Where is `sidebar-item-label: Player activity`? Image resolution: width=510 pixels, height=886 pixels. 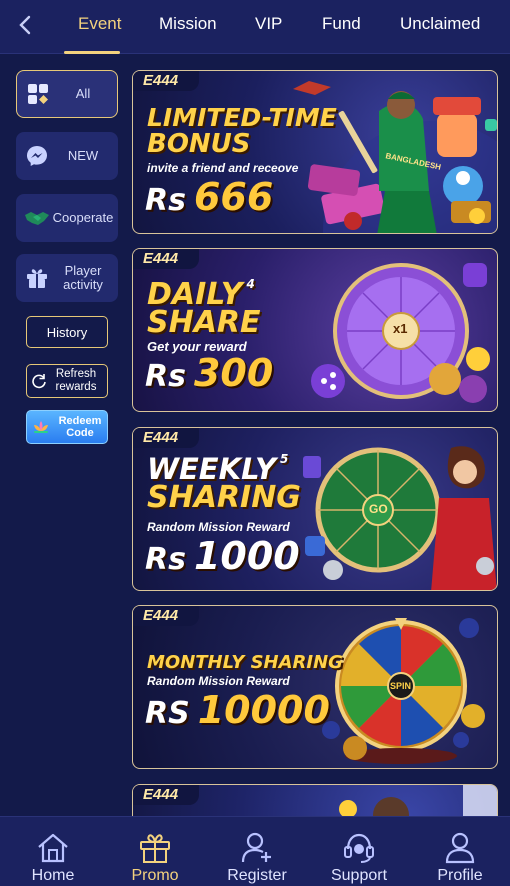
sidebar-item-label: Player activity is located at coordinates (83, 277).